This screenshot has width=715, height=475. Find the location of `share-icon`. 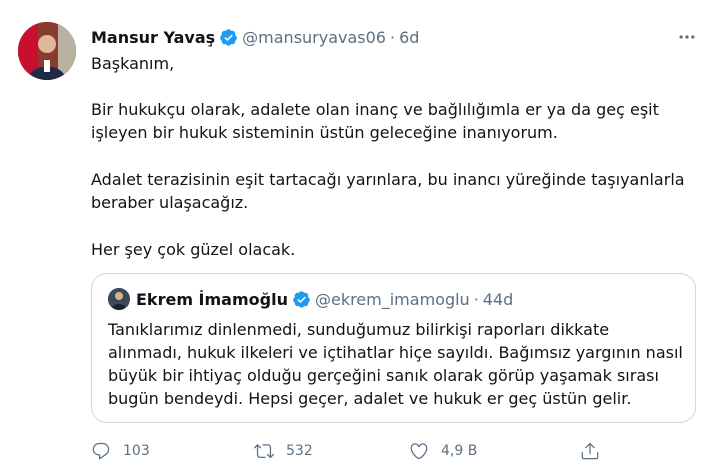

share-icon is located at coordinates (590, 451).